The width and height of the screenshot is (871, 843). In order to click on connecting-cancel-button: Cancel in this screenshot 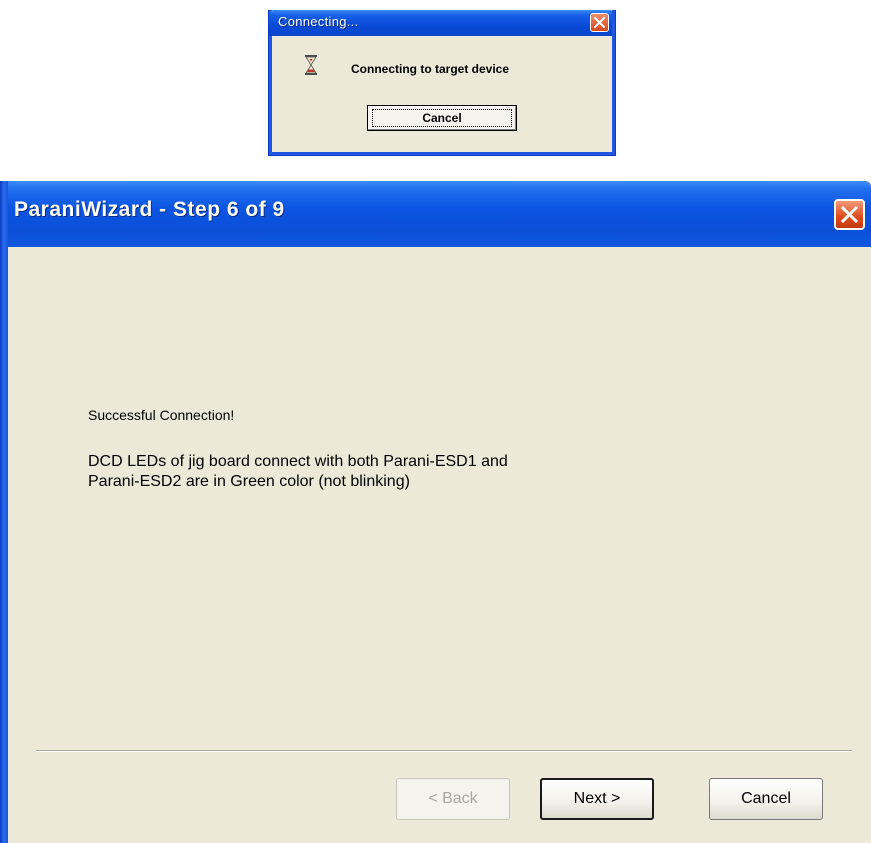, I will do `click(442, 118)`.